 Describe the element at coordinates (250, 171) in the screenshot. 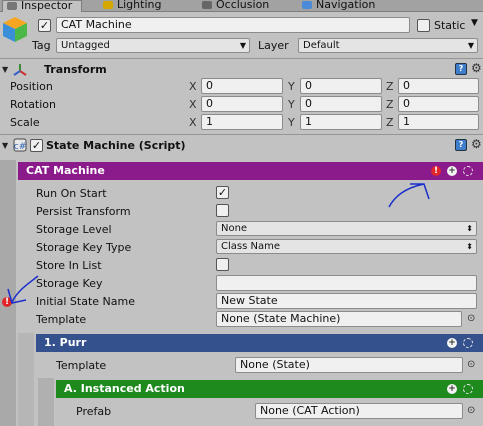

I see `cat-machine-bar: CAT Machine` at that location.